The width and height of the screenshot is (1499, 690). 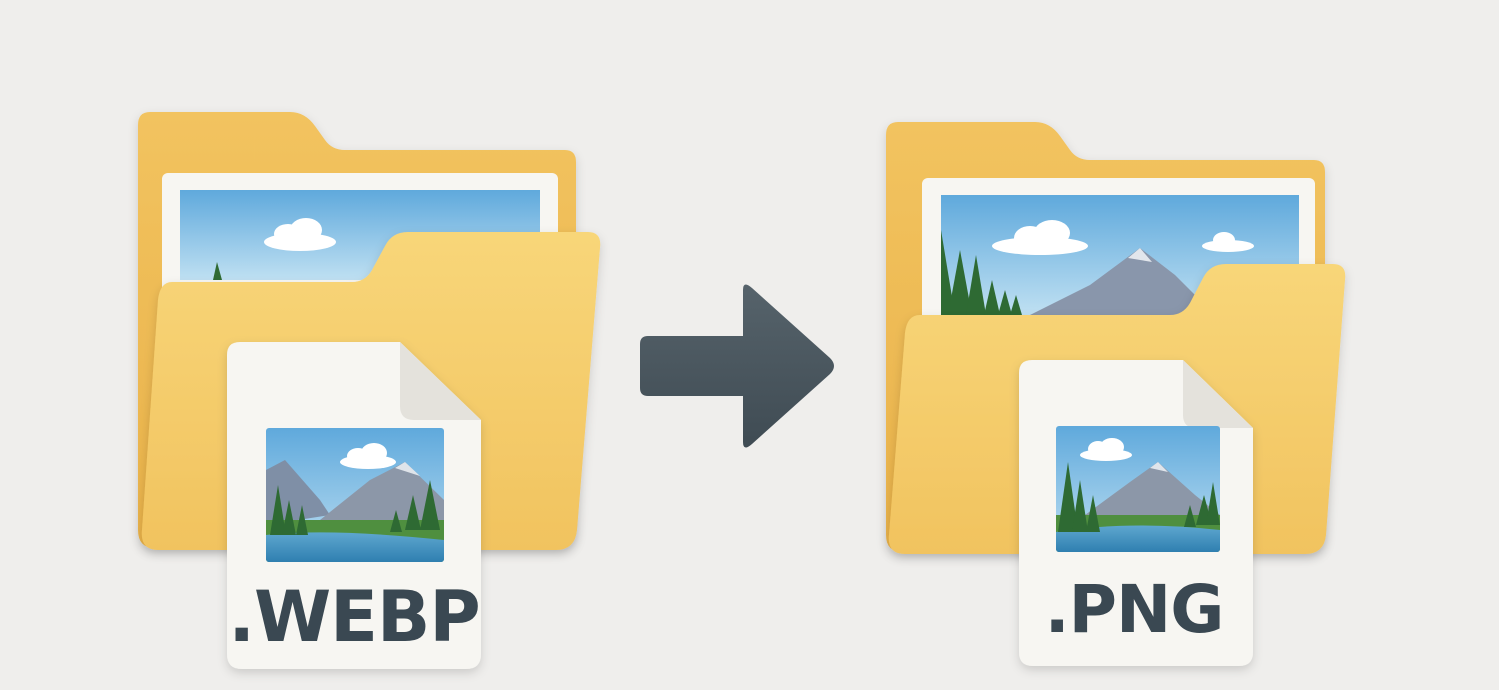 What do you see at coordinates (737, 366) in the screenshot?
I see `arrow-right-icon` at bounding box center [737, 366].